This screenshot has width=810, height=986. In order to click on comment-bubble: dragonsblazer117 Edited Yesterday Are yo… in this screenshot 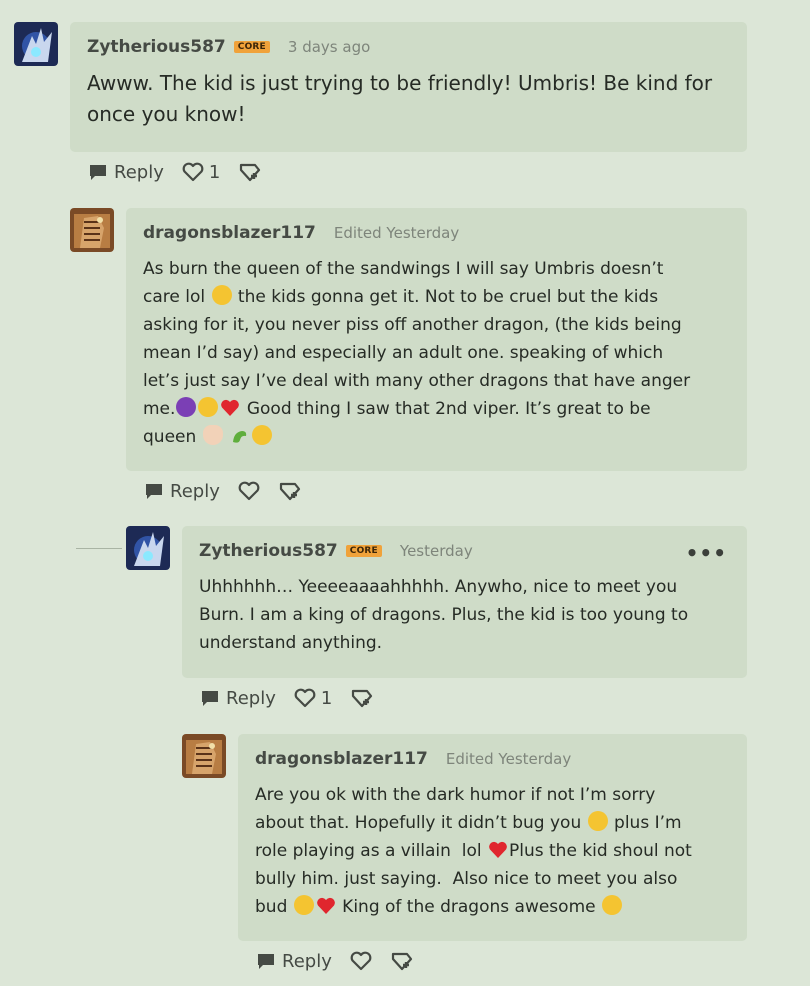, I will do `click(492, 837)`.